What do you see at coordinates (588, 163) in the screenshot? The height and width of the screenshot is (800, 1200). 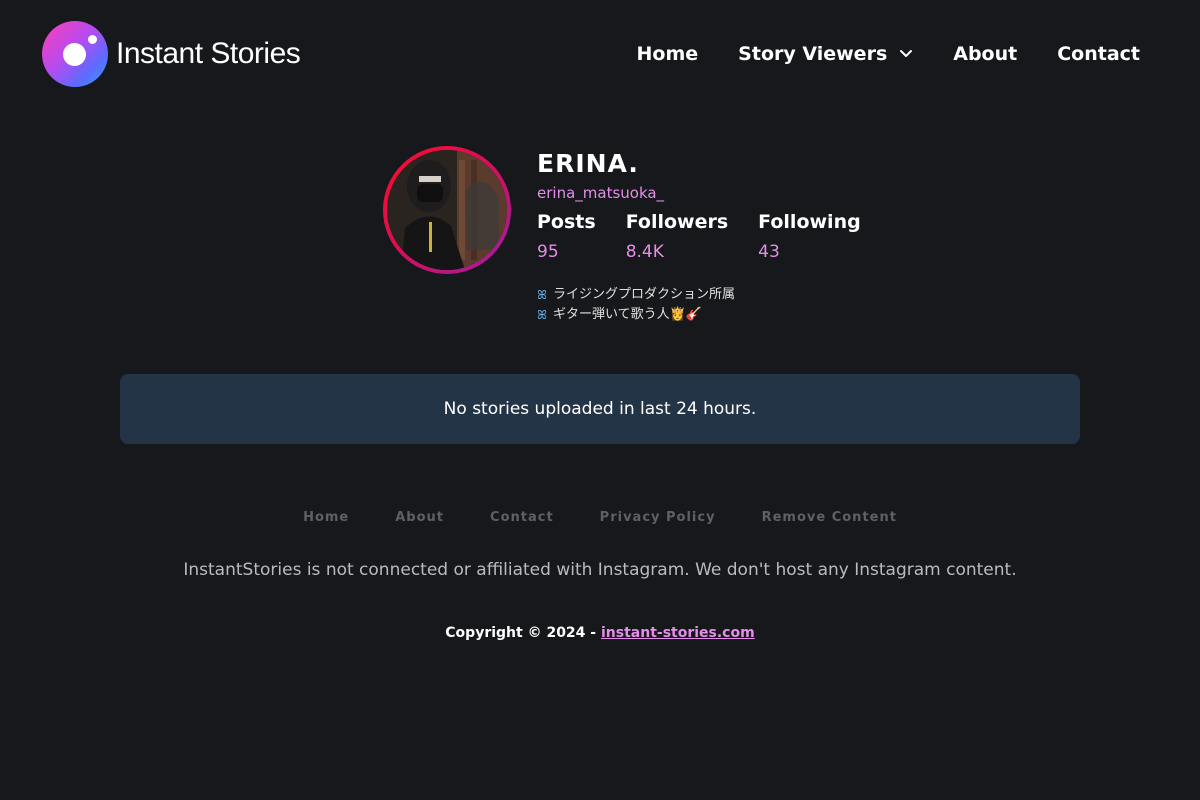 I see `profile-full-name: ERINA.` at bounding box center [588, 163].